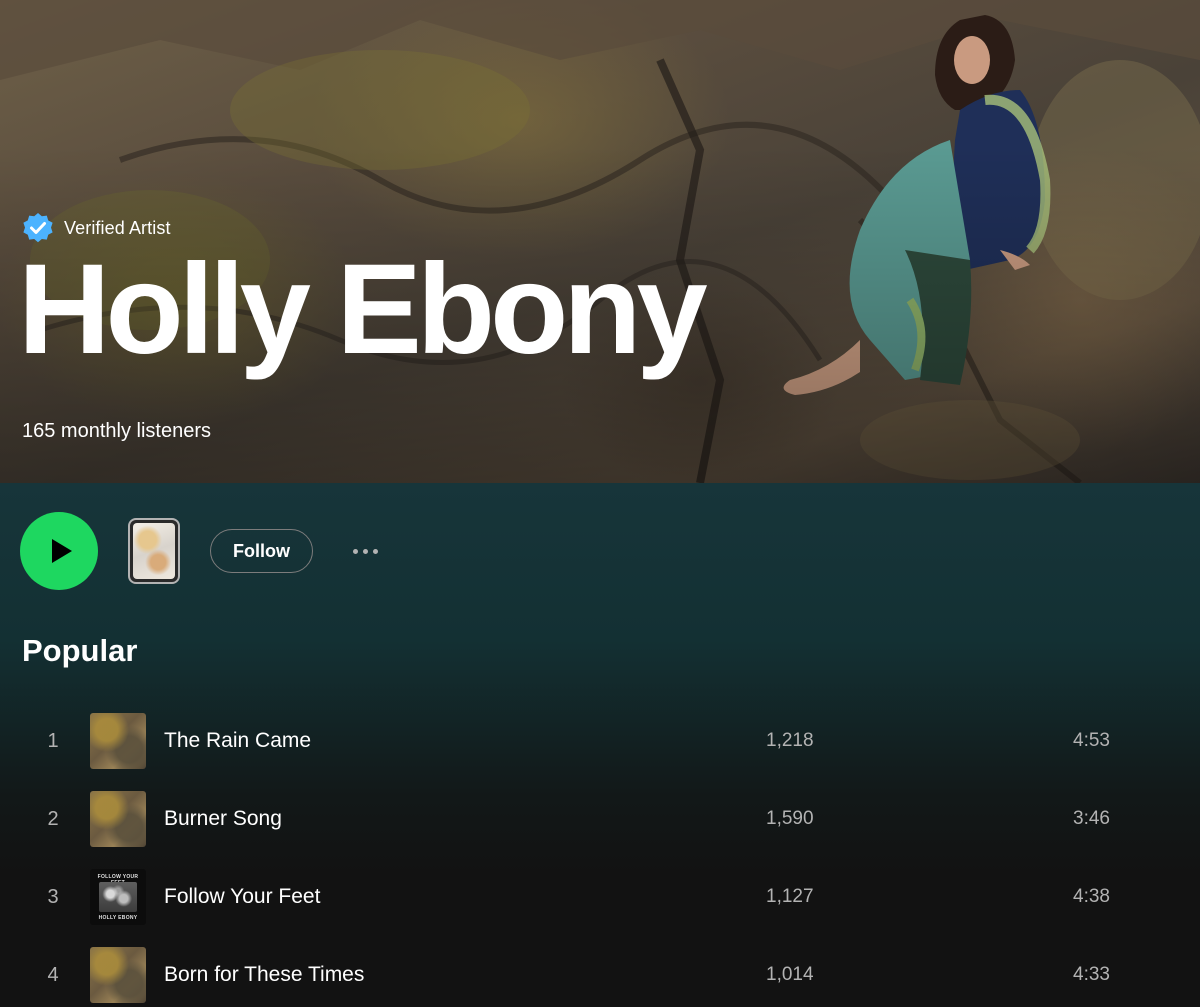  I want to click on verified-artist-label: Verified Artist, so click(117, 227).